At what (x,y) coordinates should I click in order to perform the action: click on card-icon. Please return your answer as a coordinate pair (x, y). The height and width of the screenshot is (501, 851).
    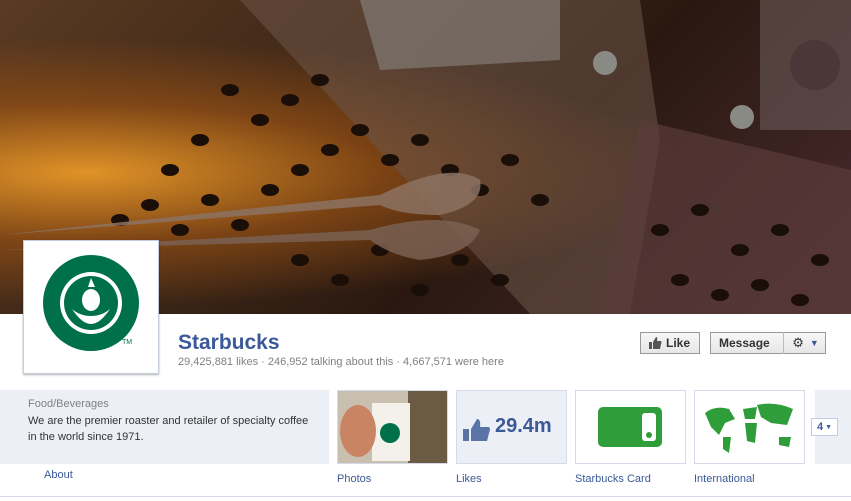
    Looking at the image, I should click on (630, 427).